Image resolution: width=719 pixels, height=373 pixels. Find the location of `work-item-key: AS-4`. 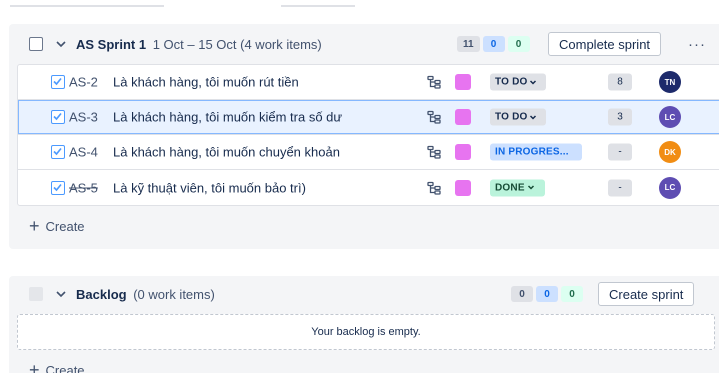

work-item-key: AS-4 is located at coordinates (83, 152).